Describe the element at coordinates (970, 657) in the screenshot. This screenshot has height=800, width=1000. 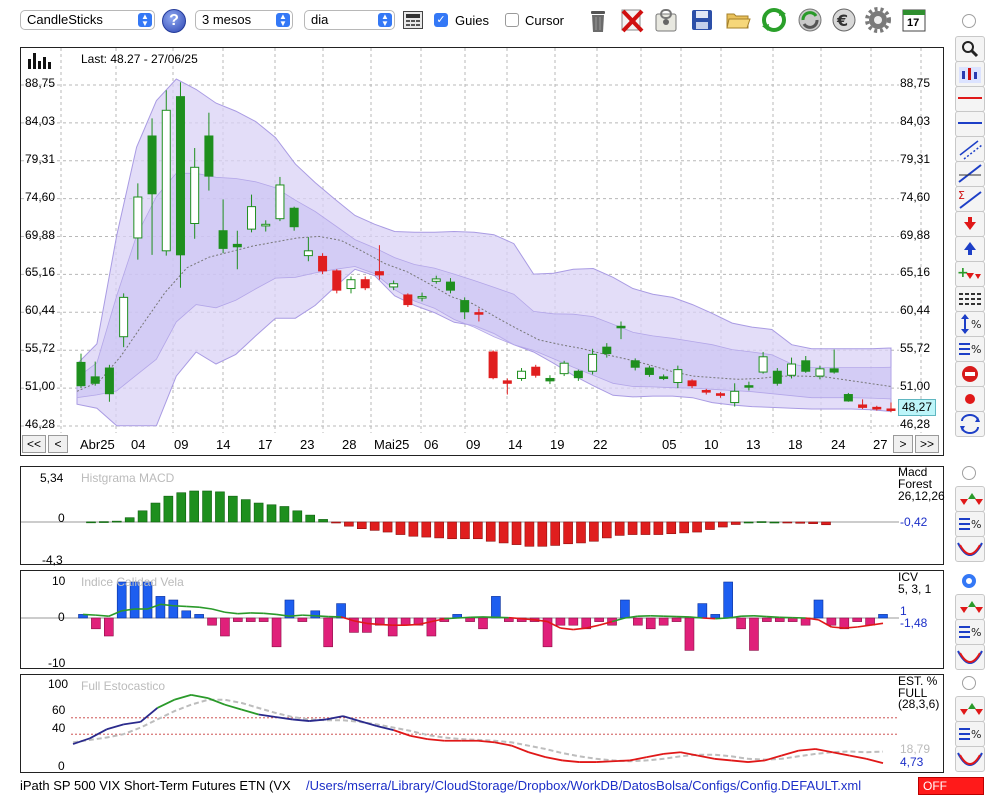
I see `icv-curve-button` at that location.